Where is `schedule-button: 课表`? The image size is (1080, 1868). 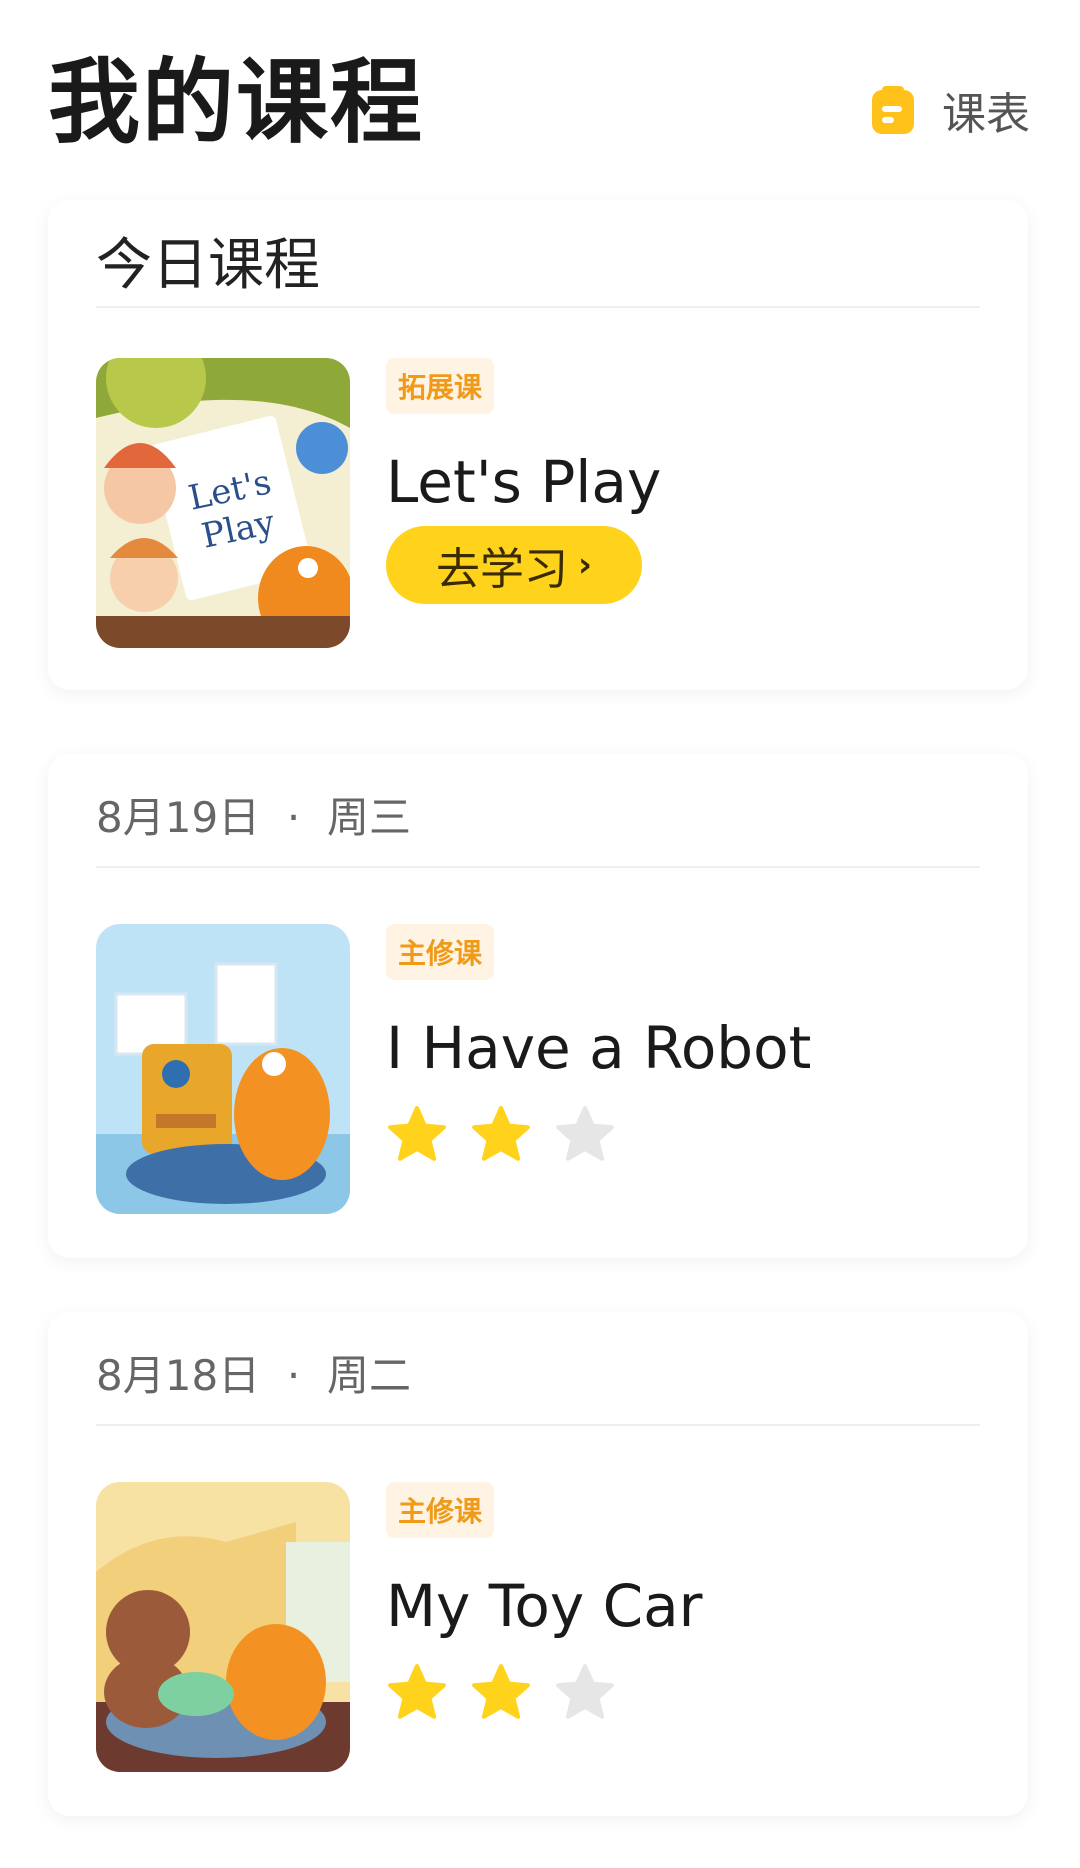
schedule-button: 课表 is located at coordinates (950, 110).